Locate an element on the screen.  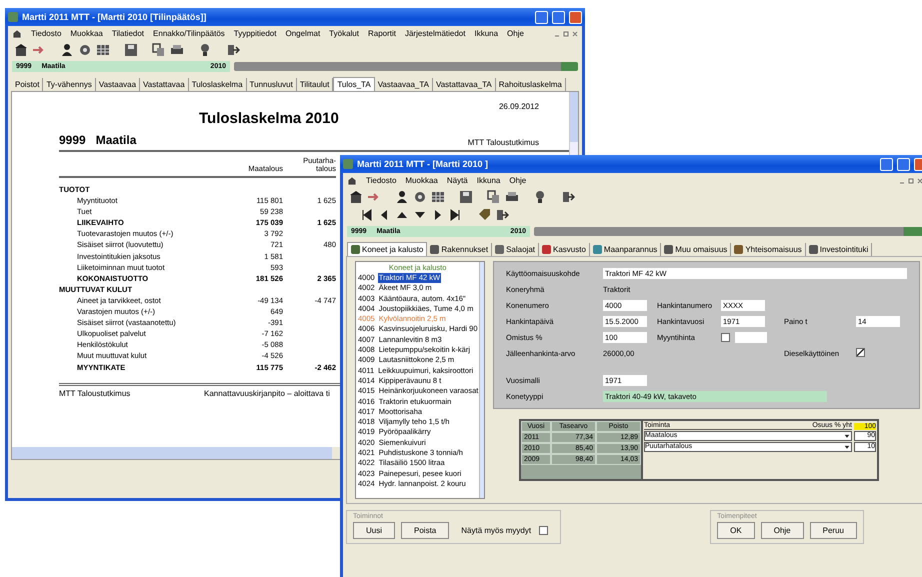
tab: Tulos_TA is located at coordinates (354, 84).